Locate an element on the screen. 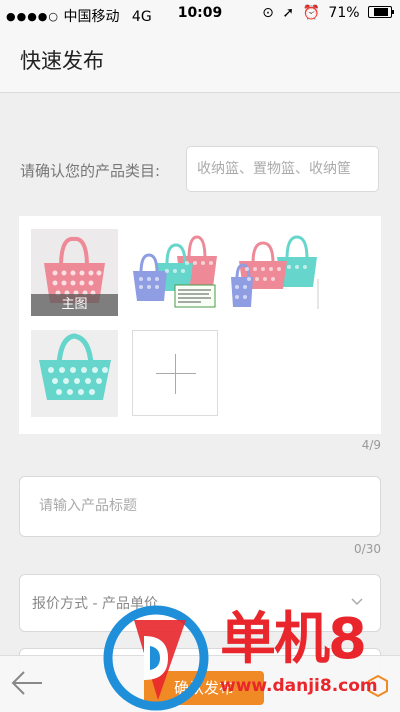  watermark-logo is located at coordinates (156, 658).